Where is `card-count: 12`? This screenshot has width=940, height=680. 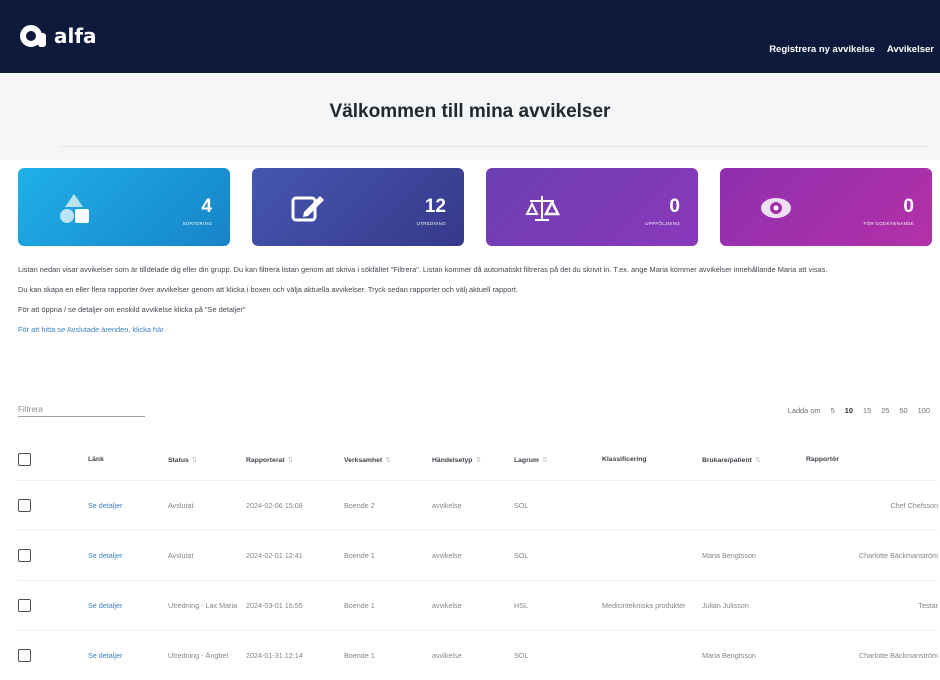
card-count: 12 is located at coordinates (435, 206).